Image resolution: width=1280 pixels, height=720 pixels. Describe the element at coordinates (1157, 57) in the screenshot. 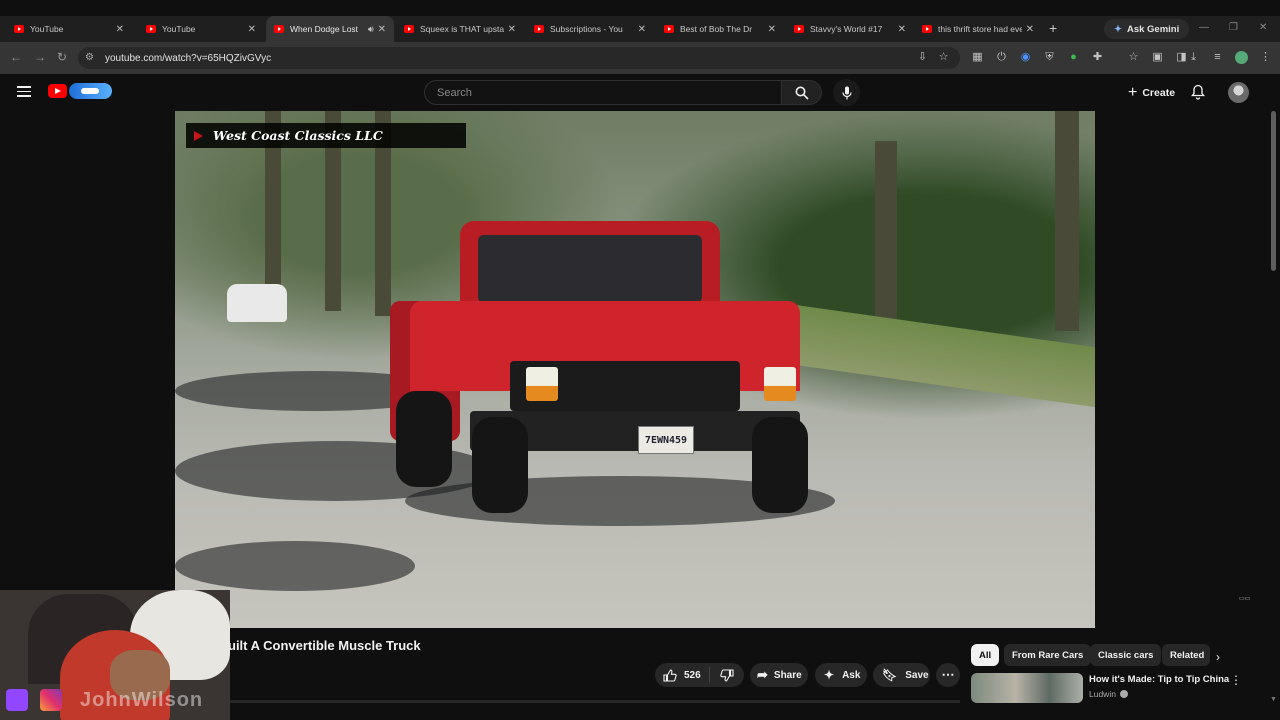

I see `split-view-icon: ▣` at that location.